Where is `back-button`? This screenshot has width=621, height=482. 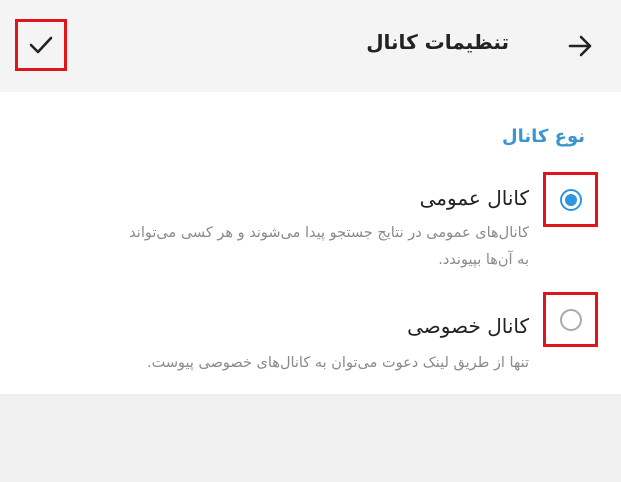 back-button is located at coordinates (580, 46).